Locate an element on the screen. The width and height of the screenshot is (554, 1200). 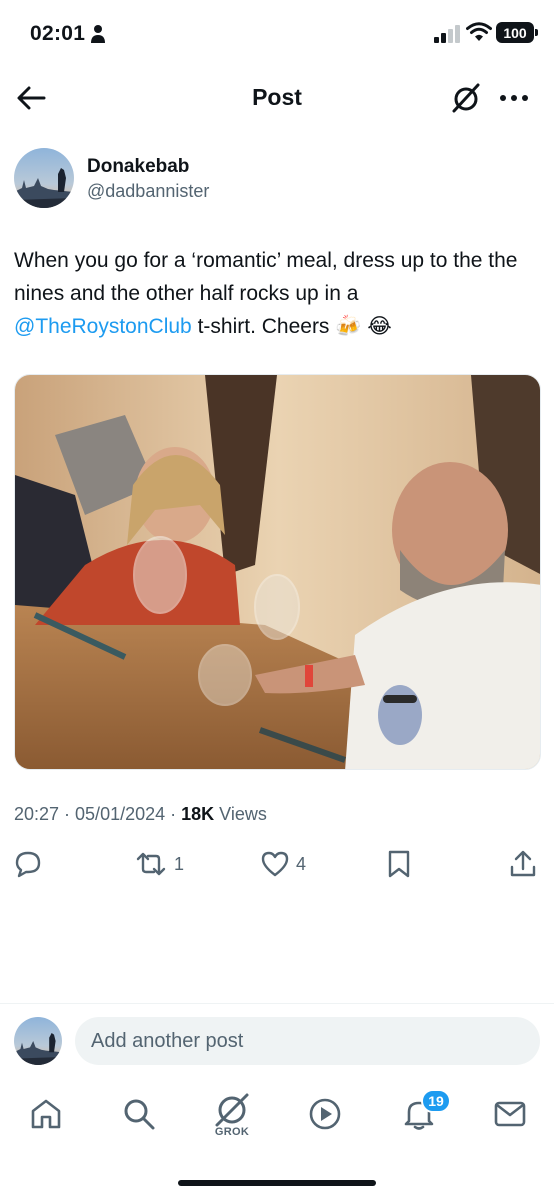
avatar is located at coordinates (44, 178).